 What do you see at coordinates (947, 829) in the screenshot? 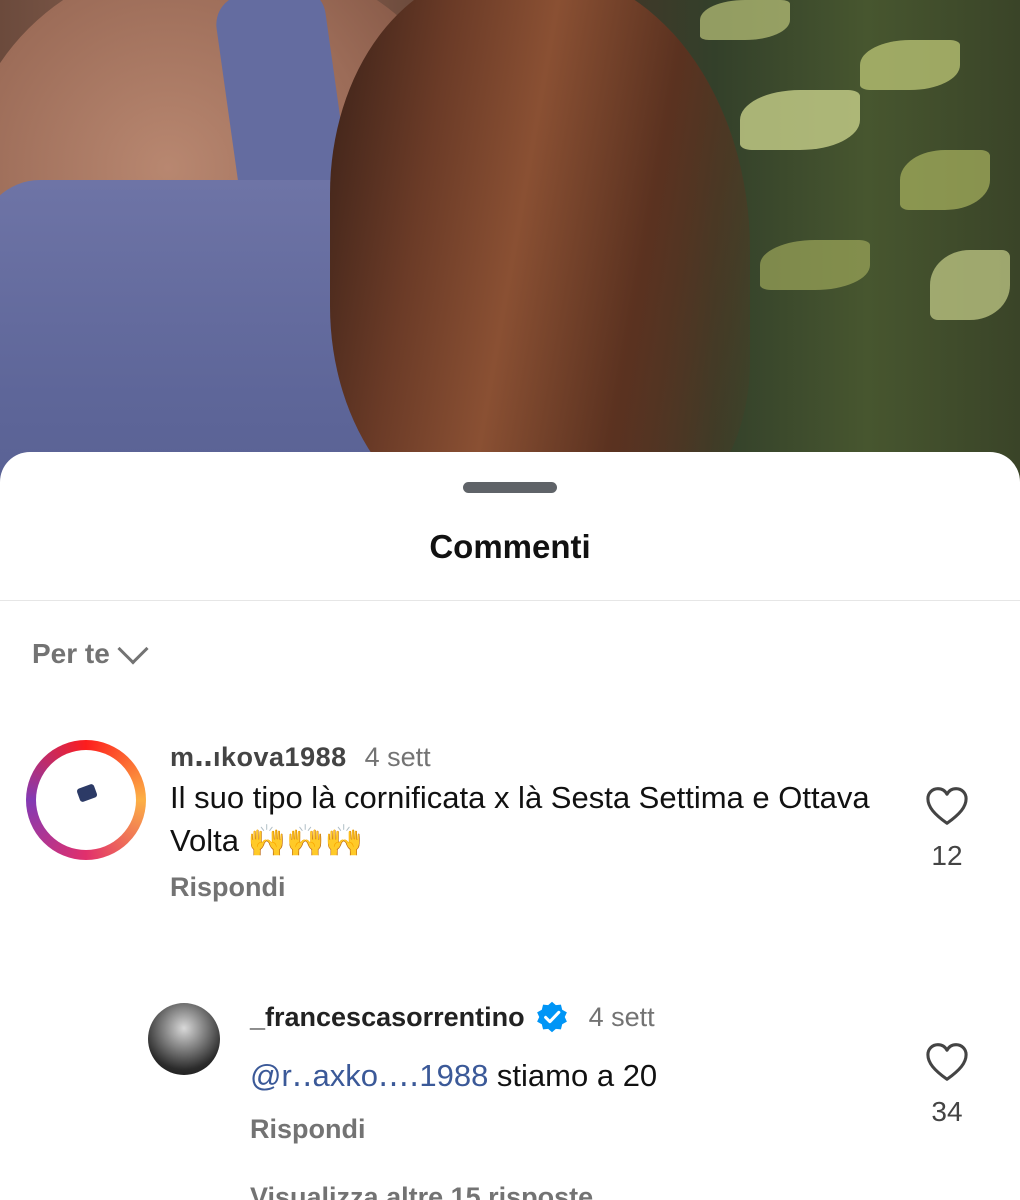
I see `like-button: 12` at bounding box center [947, 829].